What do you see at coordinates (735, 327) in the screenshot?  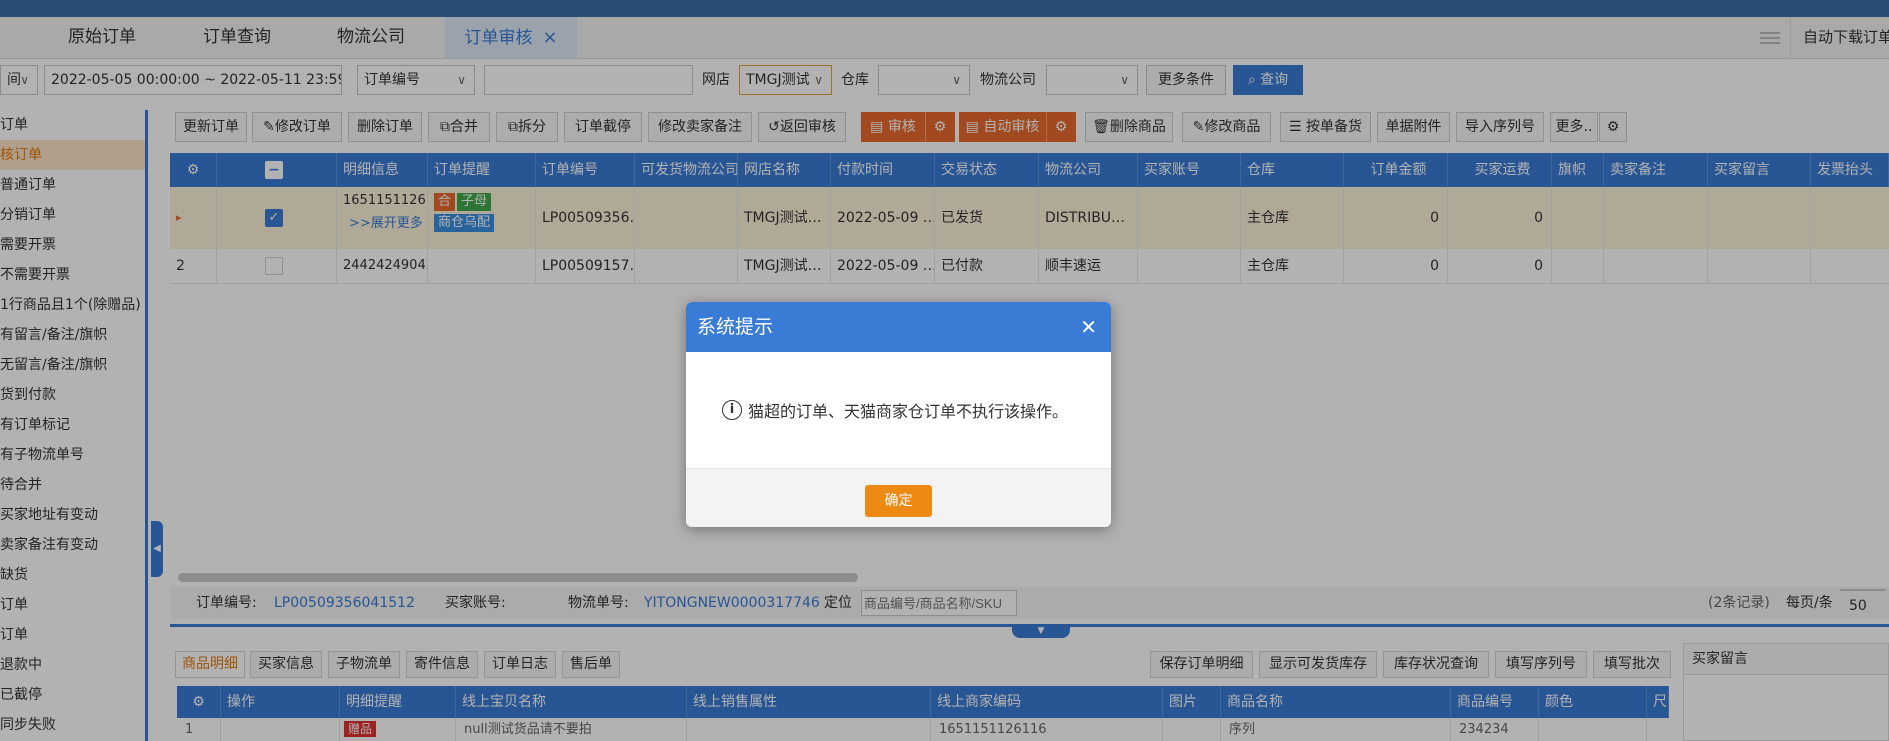 I see `dialog-title: 系统提示` at bounding box center [735, 327].